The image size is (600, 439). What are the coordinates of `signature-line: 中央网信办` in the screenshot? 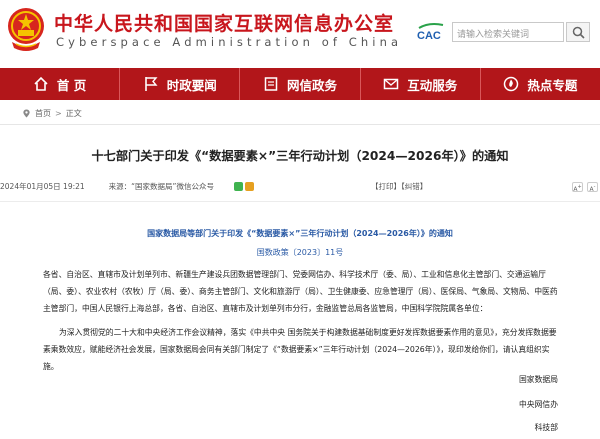 It's located at (538, 404).